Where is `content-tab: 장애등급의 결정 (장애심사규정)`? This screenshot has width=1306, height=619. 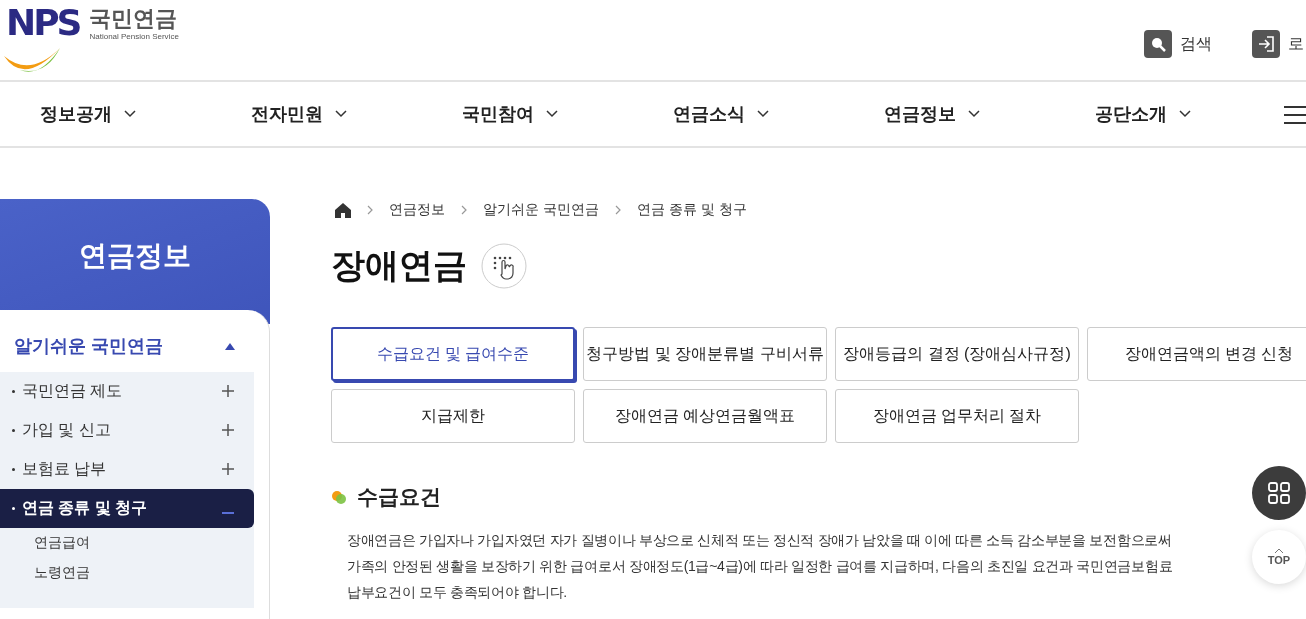
content-tab: 장애등급의 결정 (장애심사규정) is located at coordinates (957, 354).